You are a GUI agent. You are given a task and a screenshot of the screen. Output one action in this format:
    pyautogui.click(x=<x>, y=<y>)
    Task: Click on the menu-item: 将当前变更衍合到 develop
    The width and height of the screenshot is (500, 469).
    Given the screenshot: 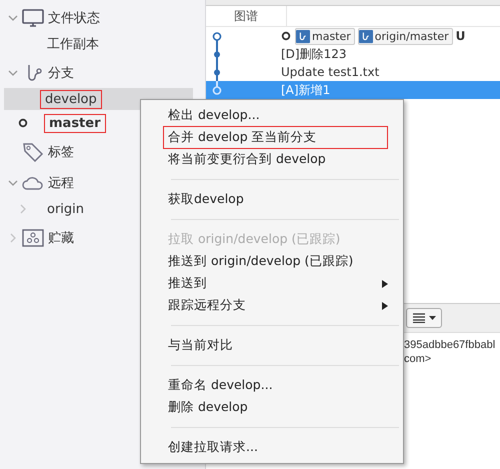 What is the action you would take?
    pyautogui.click(x=274, y=159)
    